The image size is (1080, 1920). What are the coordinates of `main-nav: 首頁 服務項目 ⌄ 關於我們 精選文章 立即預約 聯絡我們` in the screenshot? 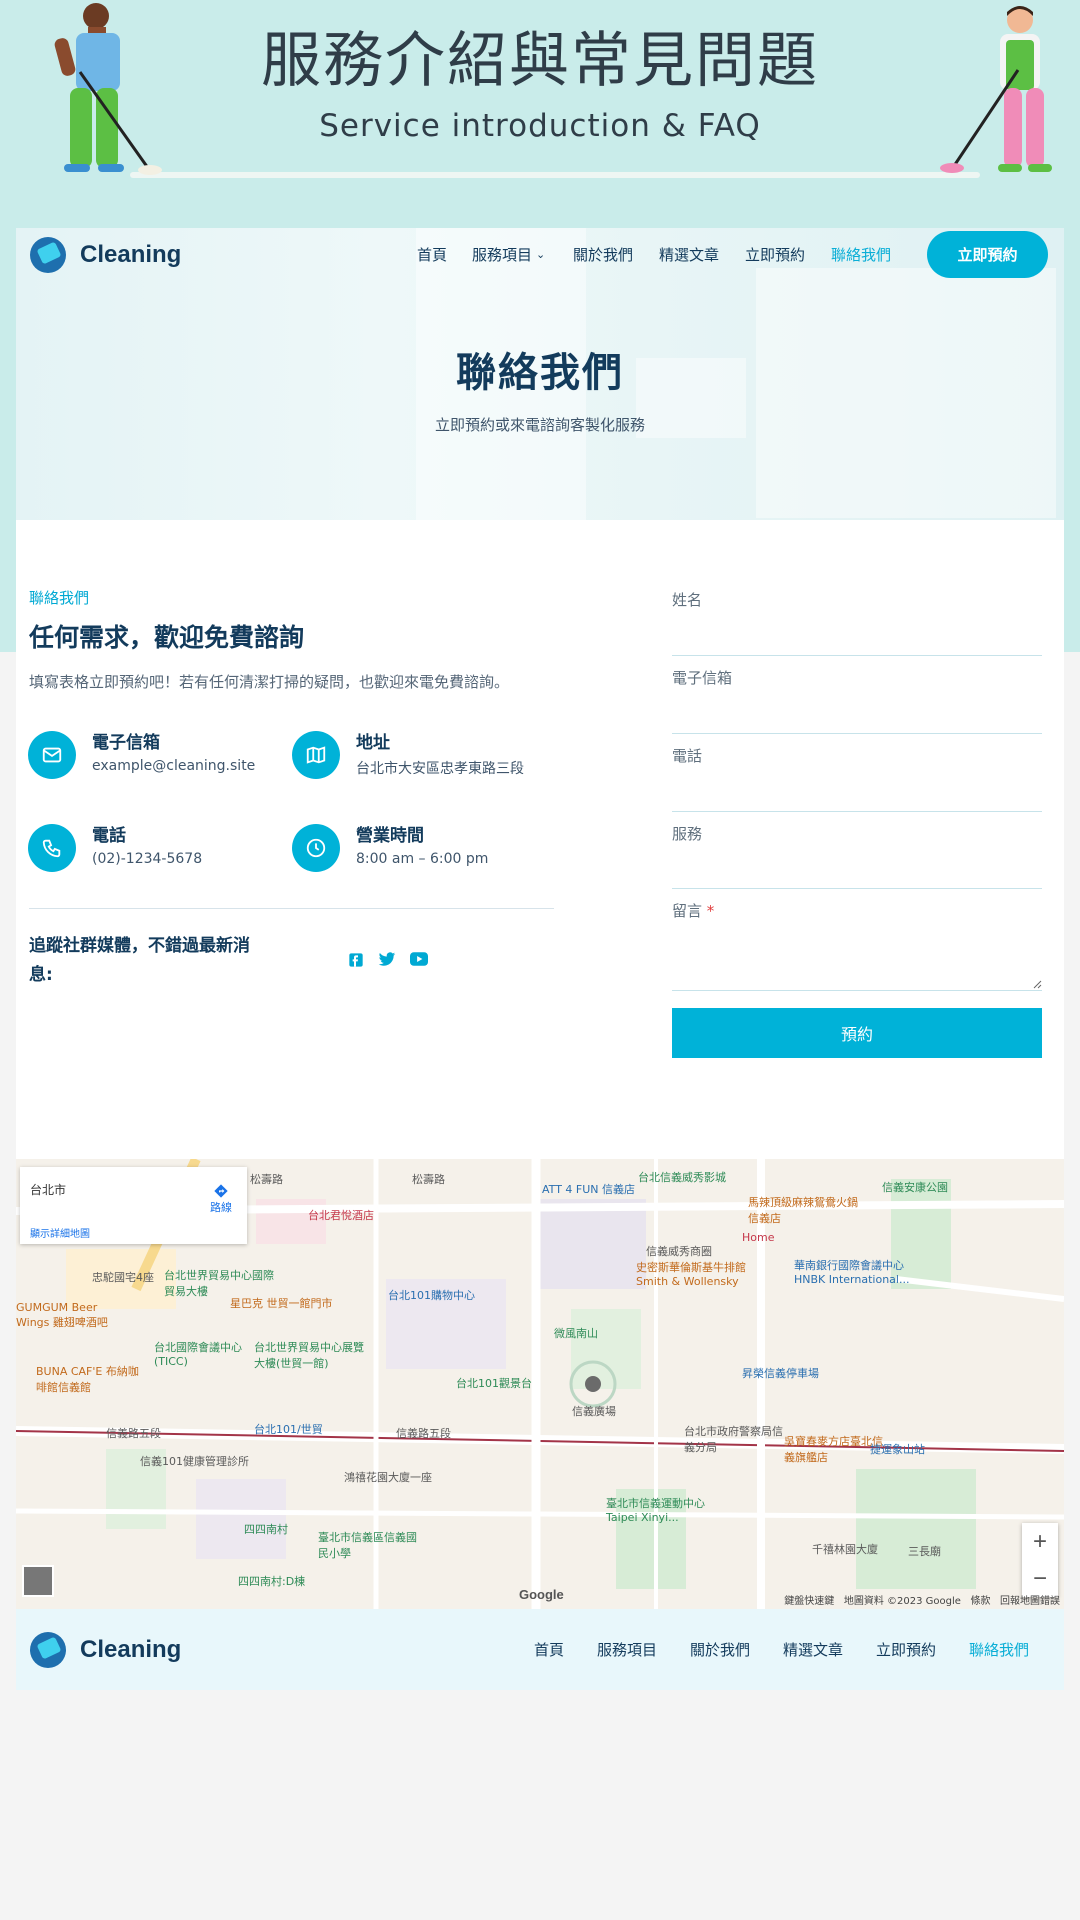 It's located at (667, 254).